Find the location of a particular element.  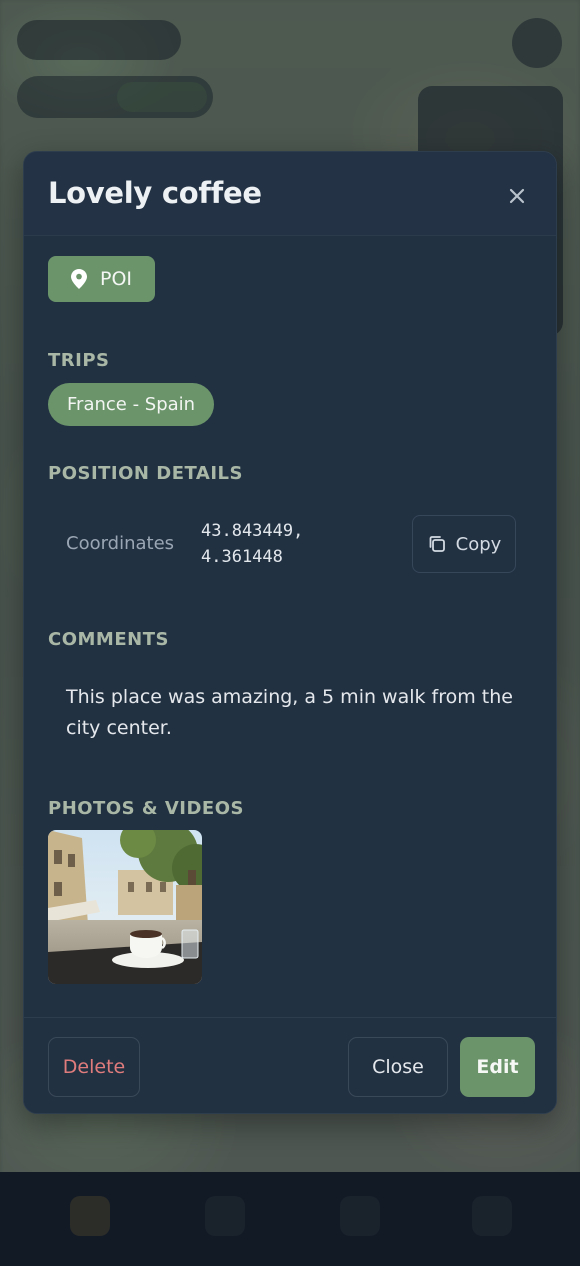

photos-videos-heading: PHOTOS & VIDEOS is located at coordinates (146, 808).